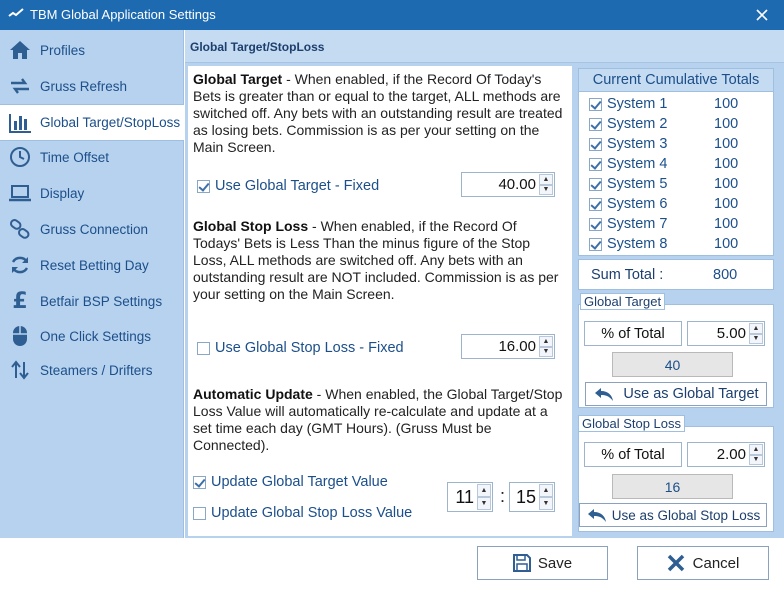 Image resolution: width=784 pixels, height=591 pixels. Describe the element at coordinates (676, 274) in the screenshot. I see `sum-total-box: Sum Total : 800` at that location.